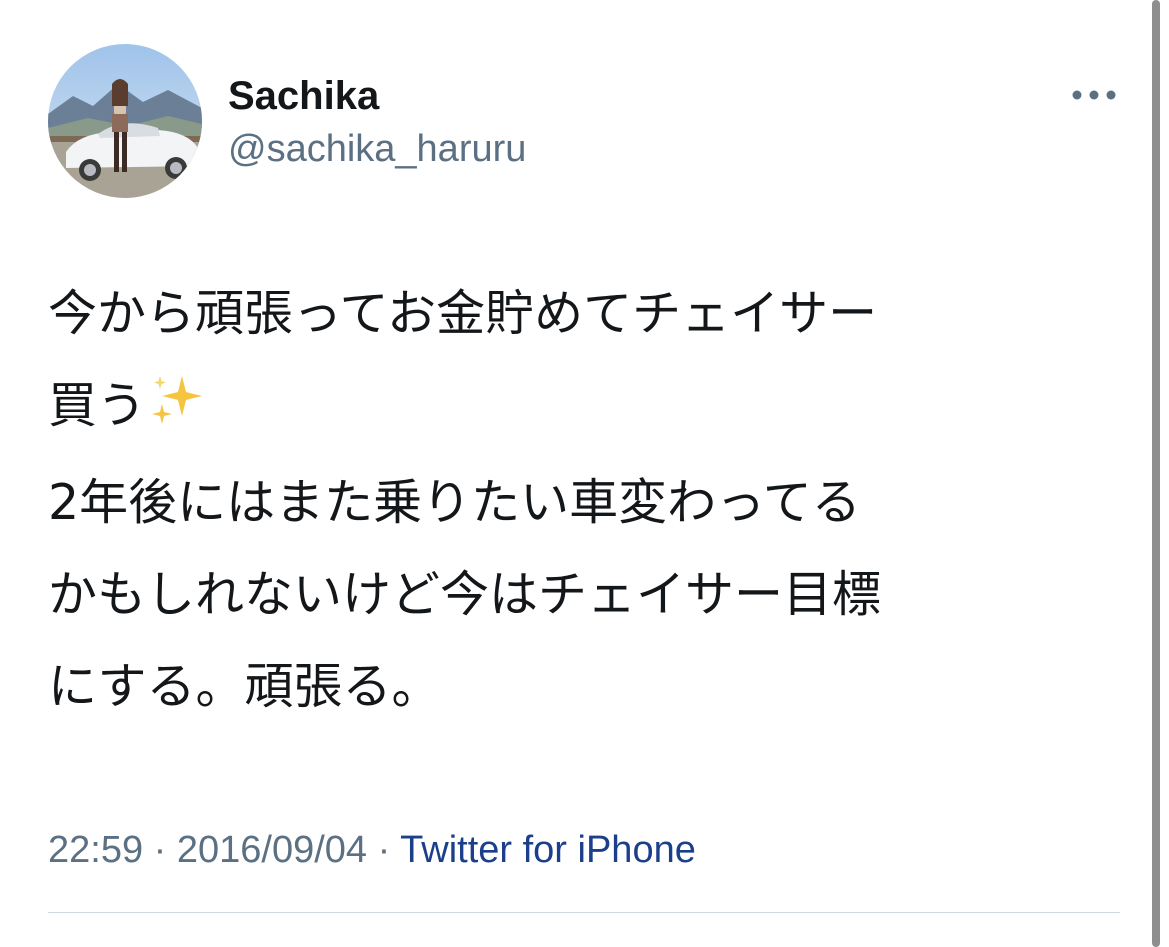  What do you see at coordinates (584, 912) in the screenshot?
I see `divider` at bounding box center [584, 912].